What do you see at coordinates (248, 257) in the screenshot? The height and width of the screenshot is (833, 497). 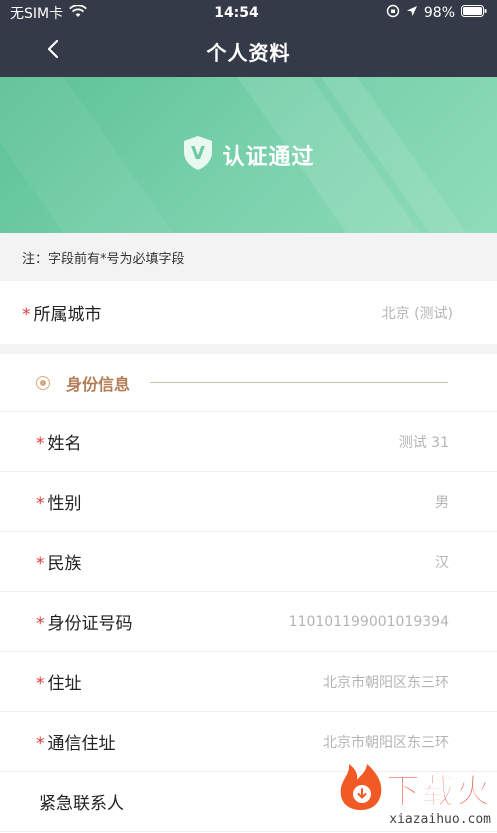 I see `required-fields-note: 注：字段前有*号为必填字段` at bounding box center [248, 257].